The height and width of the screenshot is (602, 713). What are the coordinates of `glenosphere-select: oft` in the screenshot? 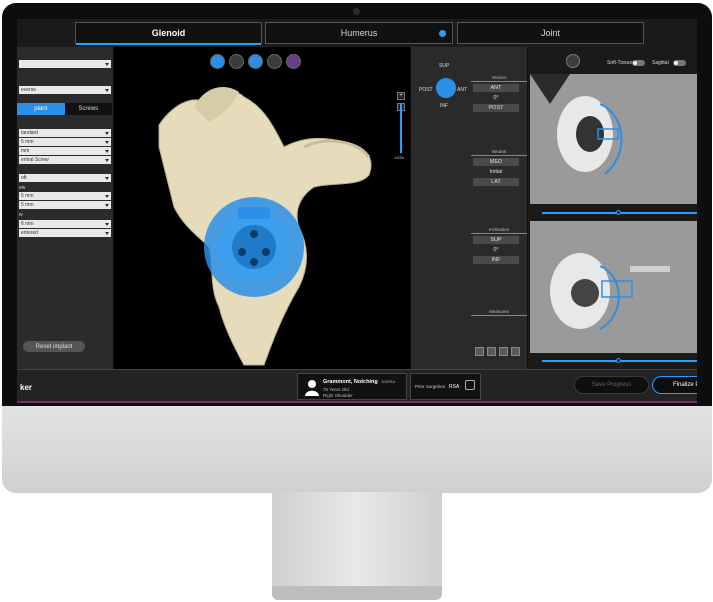 It's located at (65, 178).